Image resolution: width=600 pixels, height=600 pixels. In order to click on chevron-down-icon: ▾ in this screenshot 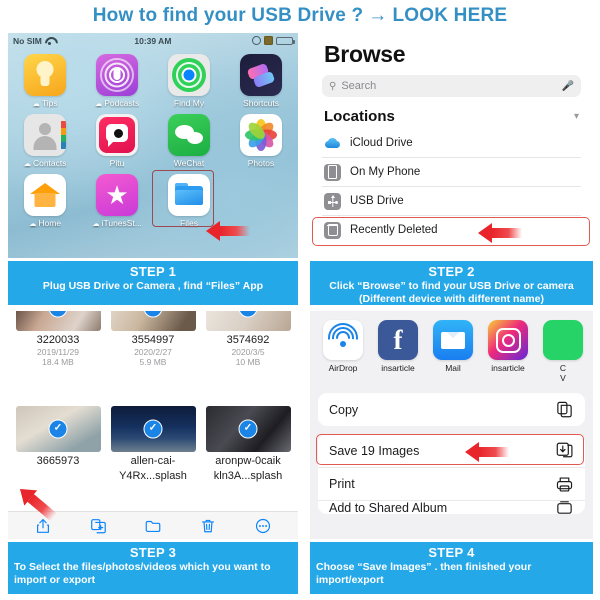, I will do `click(576, 116)`.